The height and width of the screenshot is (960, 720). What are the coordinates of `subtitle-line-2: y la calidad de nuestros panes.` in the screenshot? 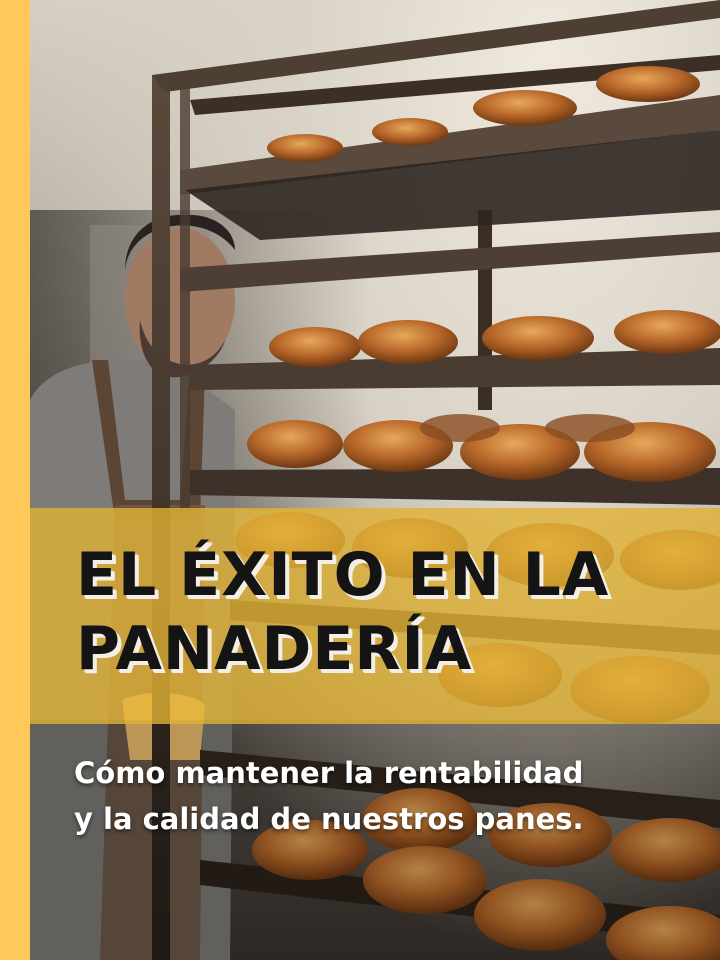 It's located at (329, 819).